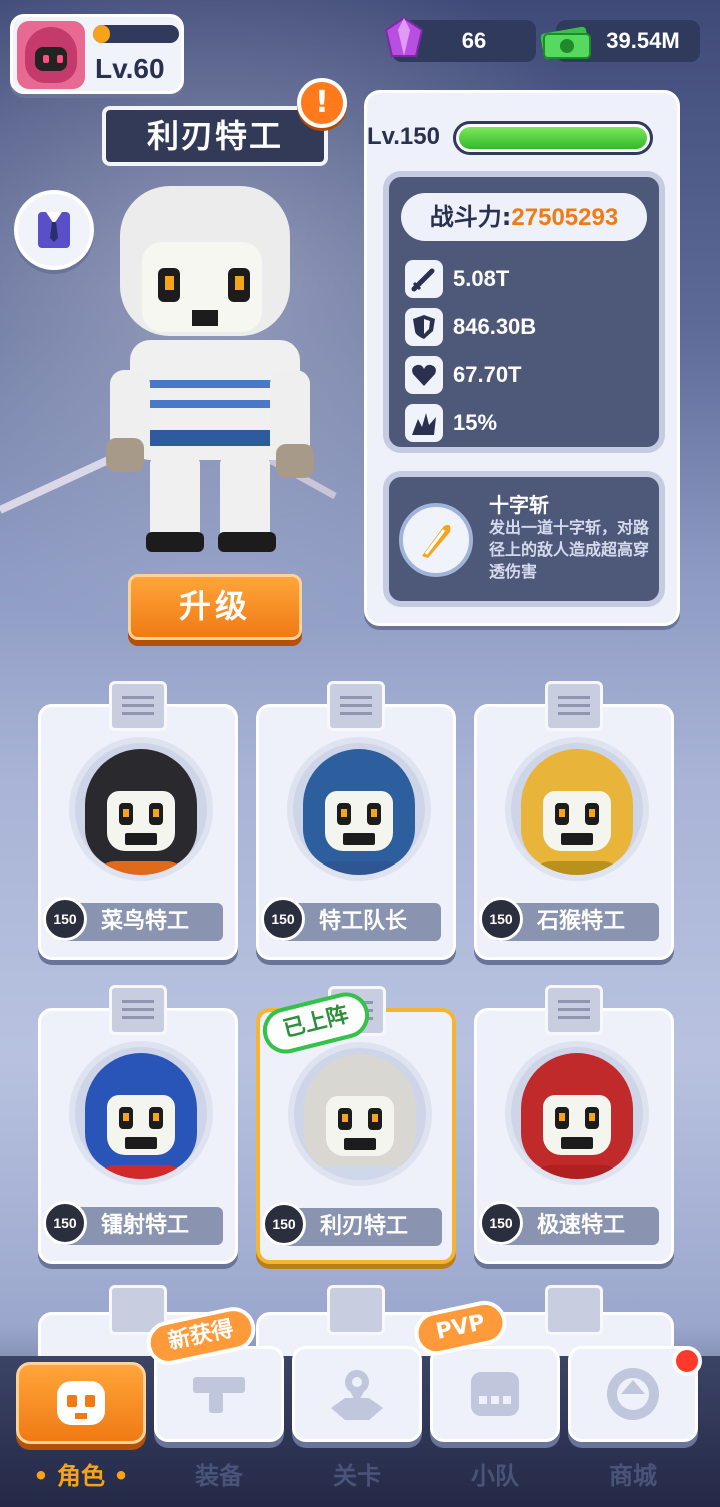 The width and height of the screenshot is (720, 1507). What do you see at coordinates (451, 423) in the screenshot?
I see `stat-crit: 15%` at bounding box center [451, 423].